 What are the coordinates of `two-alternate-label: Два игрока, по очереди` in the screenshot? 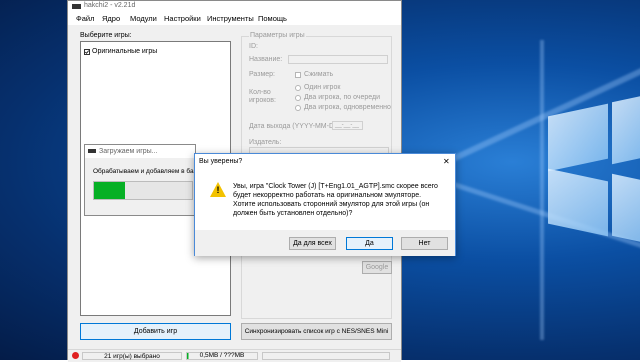 It's located at (342, 97).